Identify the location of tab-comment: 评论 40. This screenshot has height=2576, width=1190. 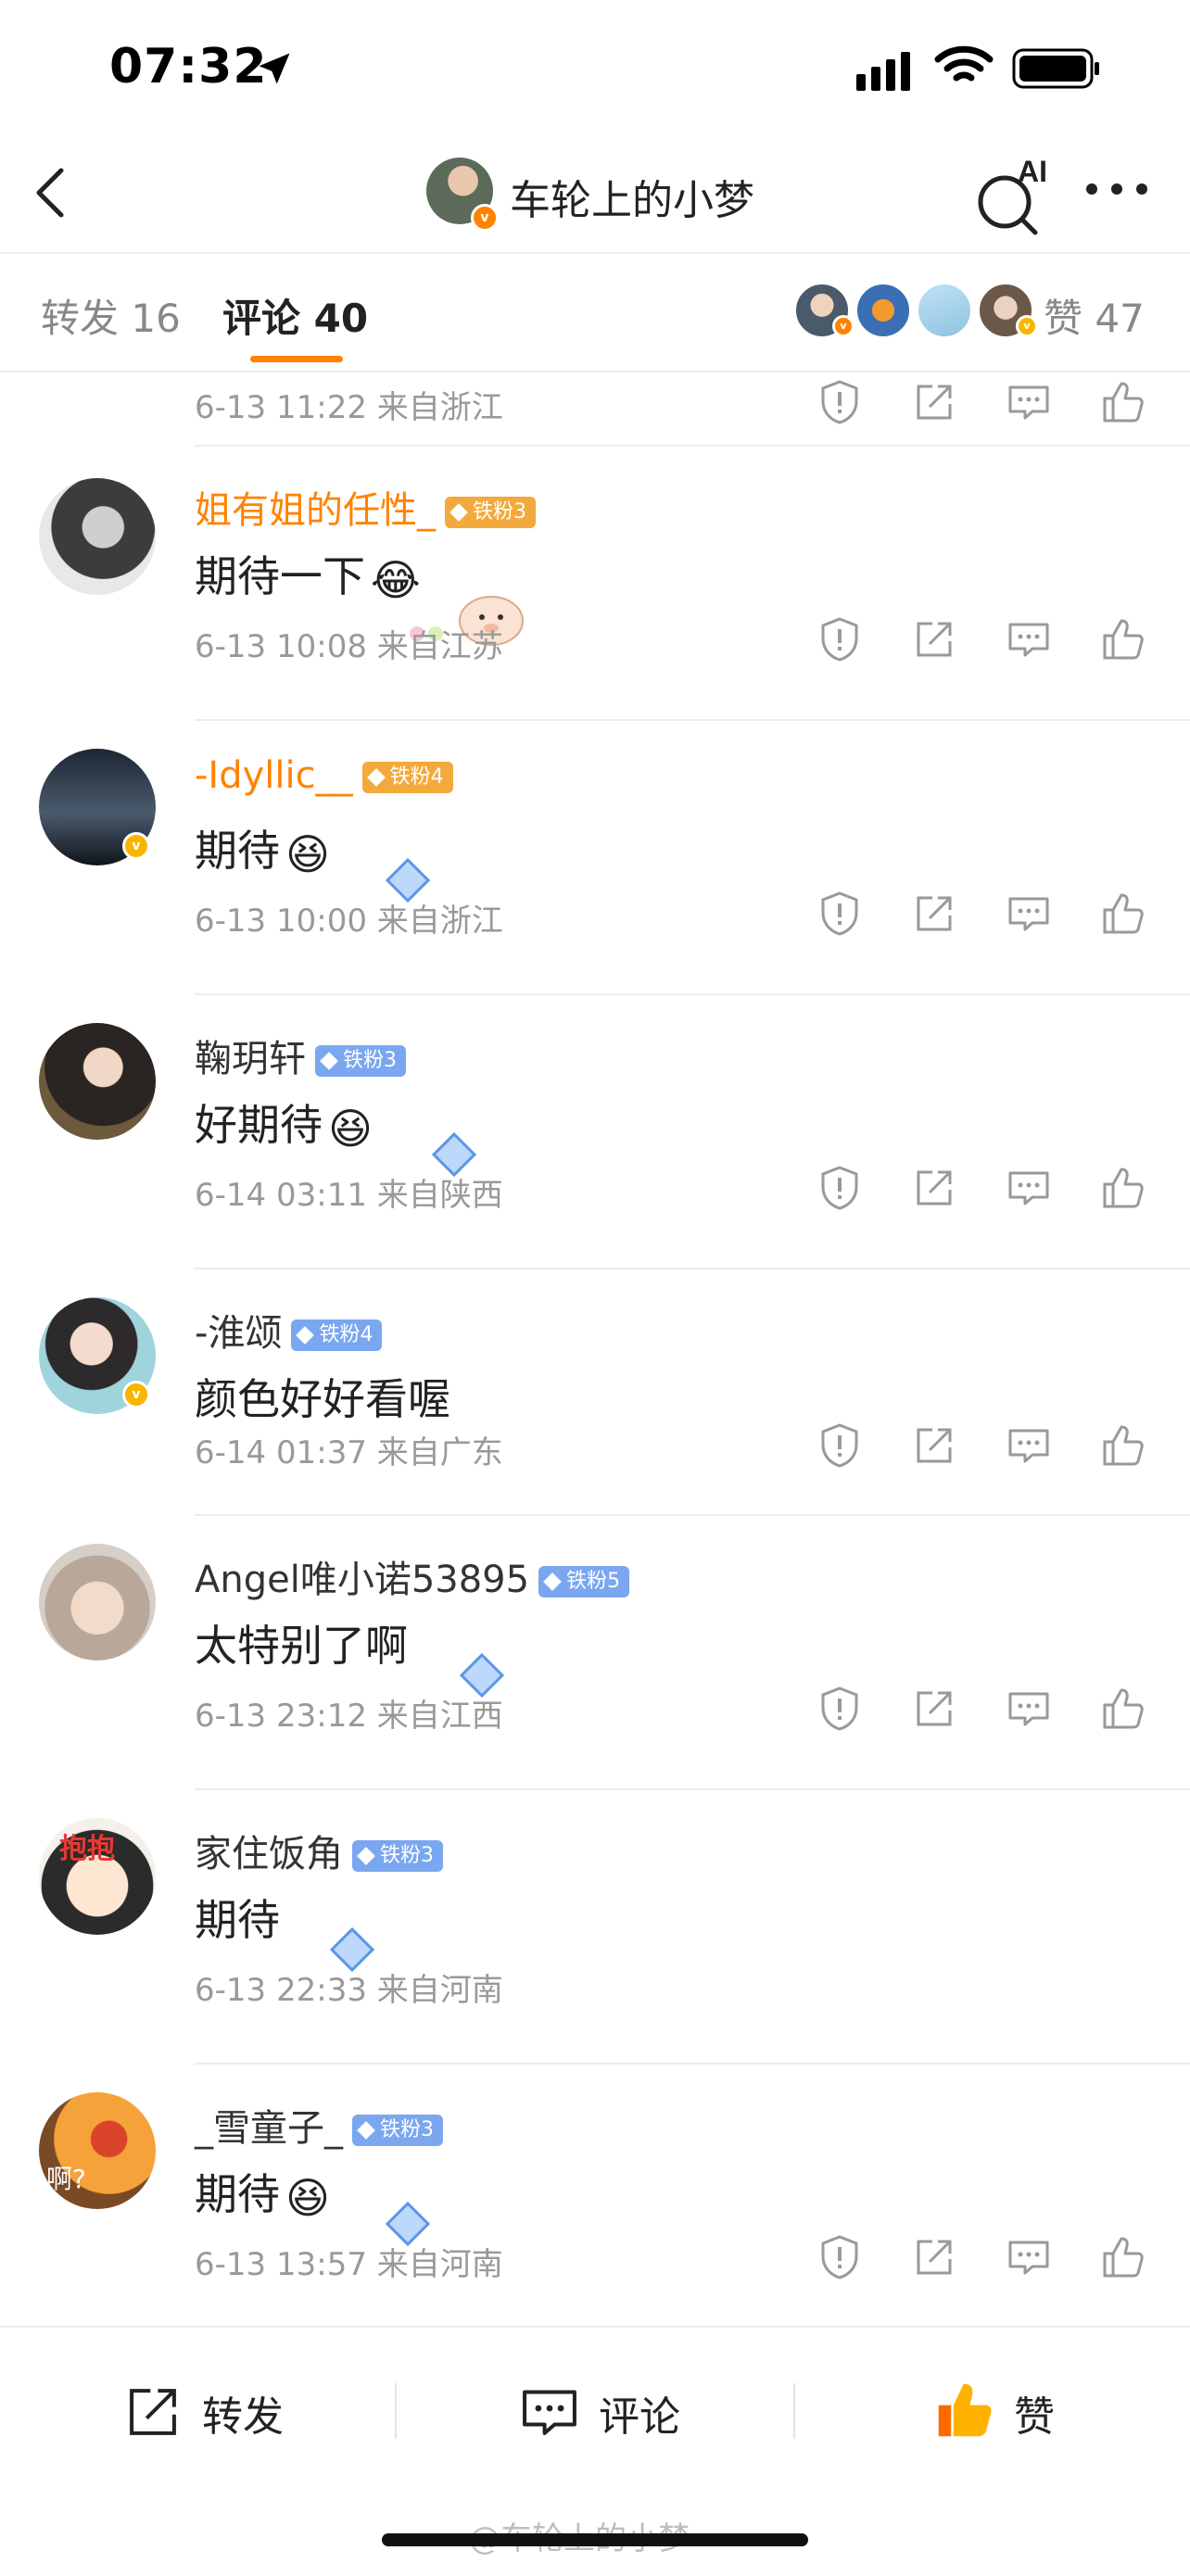
(295, 315).